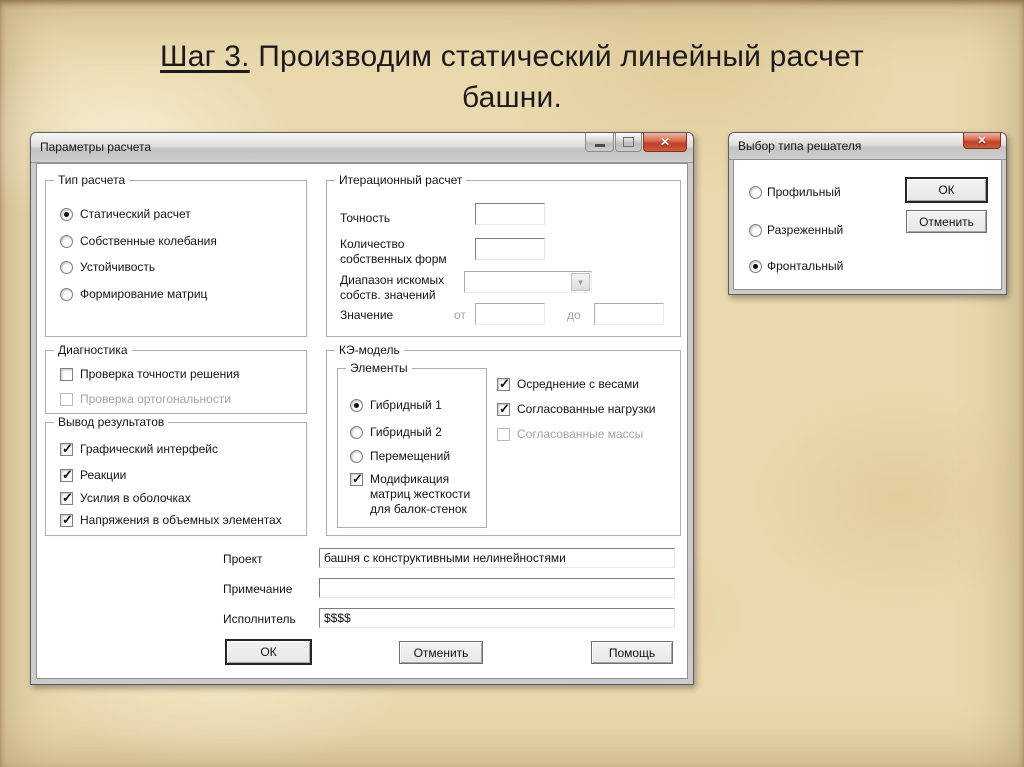 This screenshot has height=767, width=1024. Describe the element at coordinates (66, 214) in the screenshot. I see `radio-static-calc` at that location.